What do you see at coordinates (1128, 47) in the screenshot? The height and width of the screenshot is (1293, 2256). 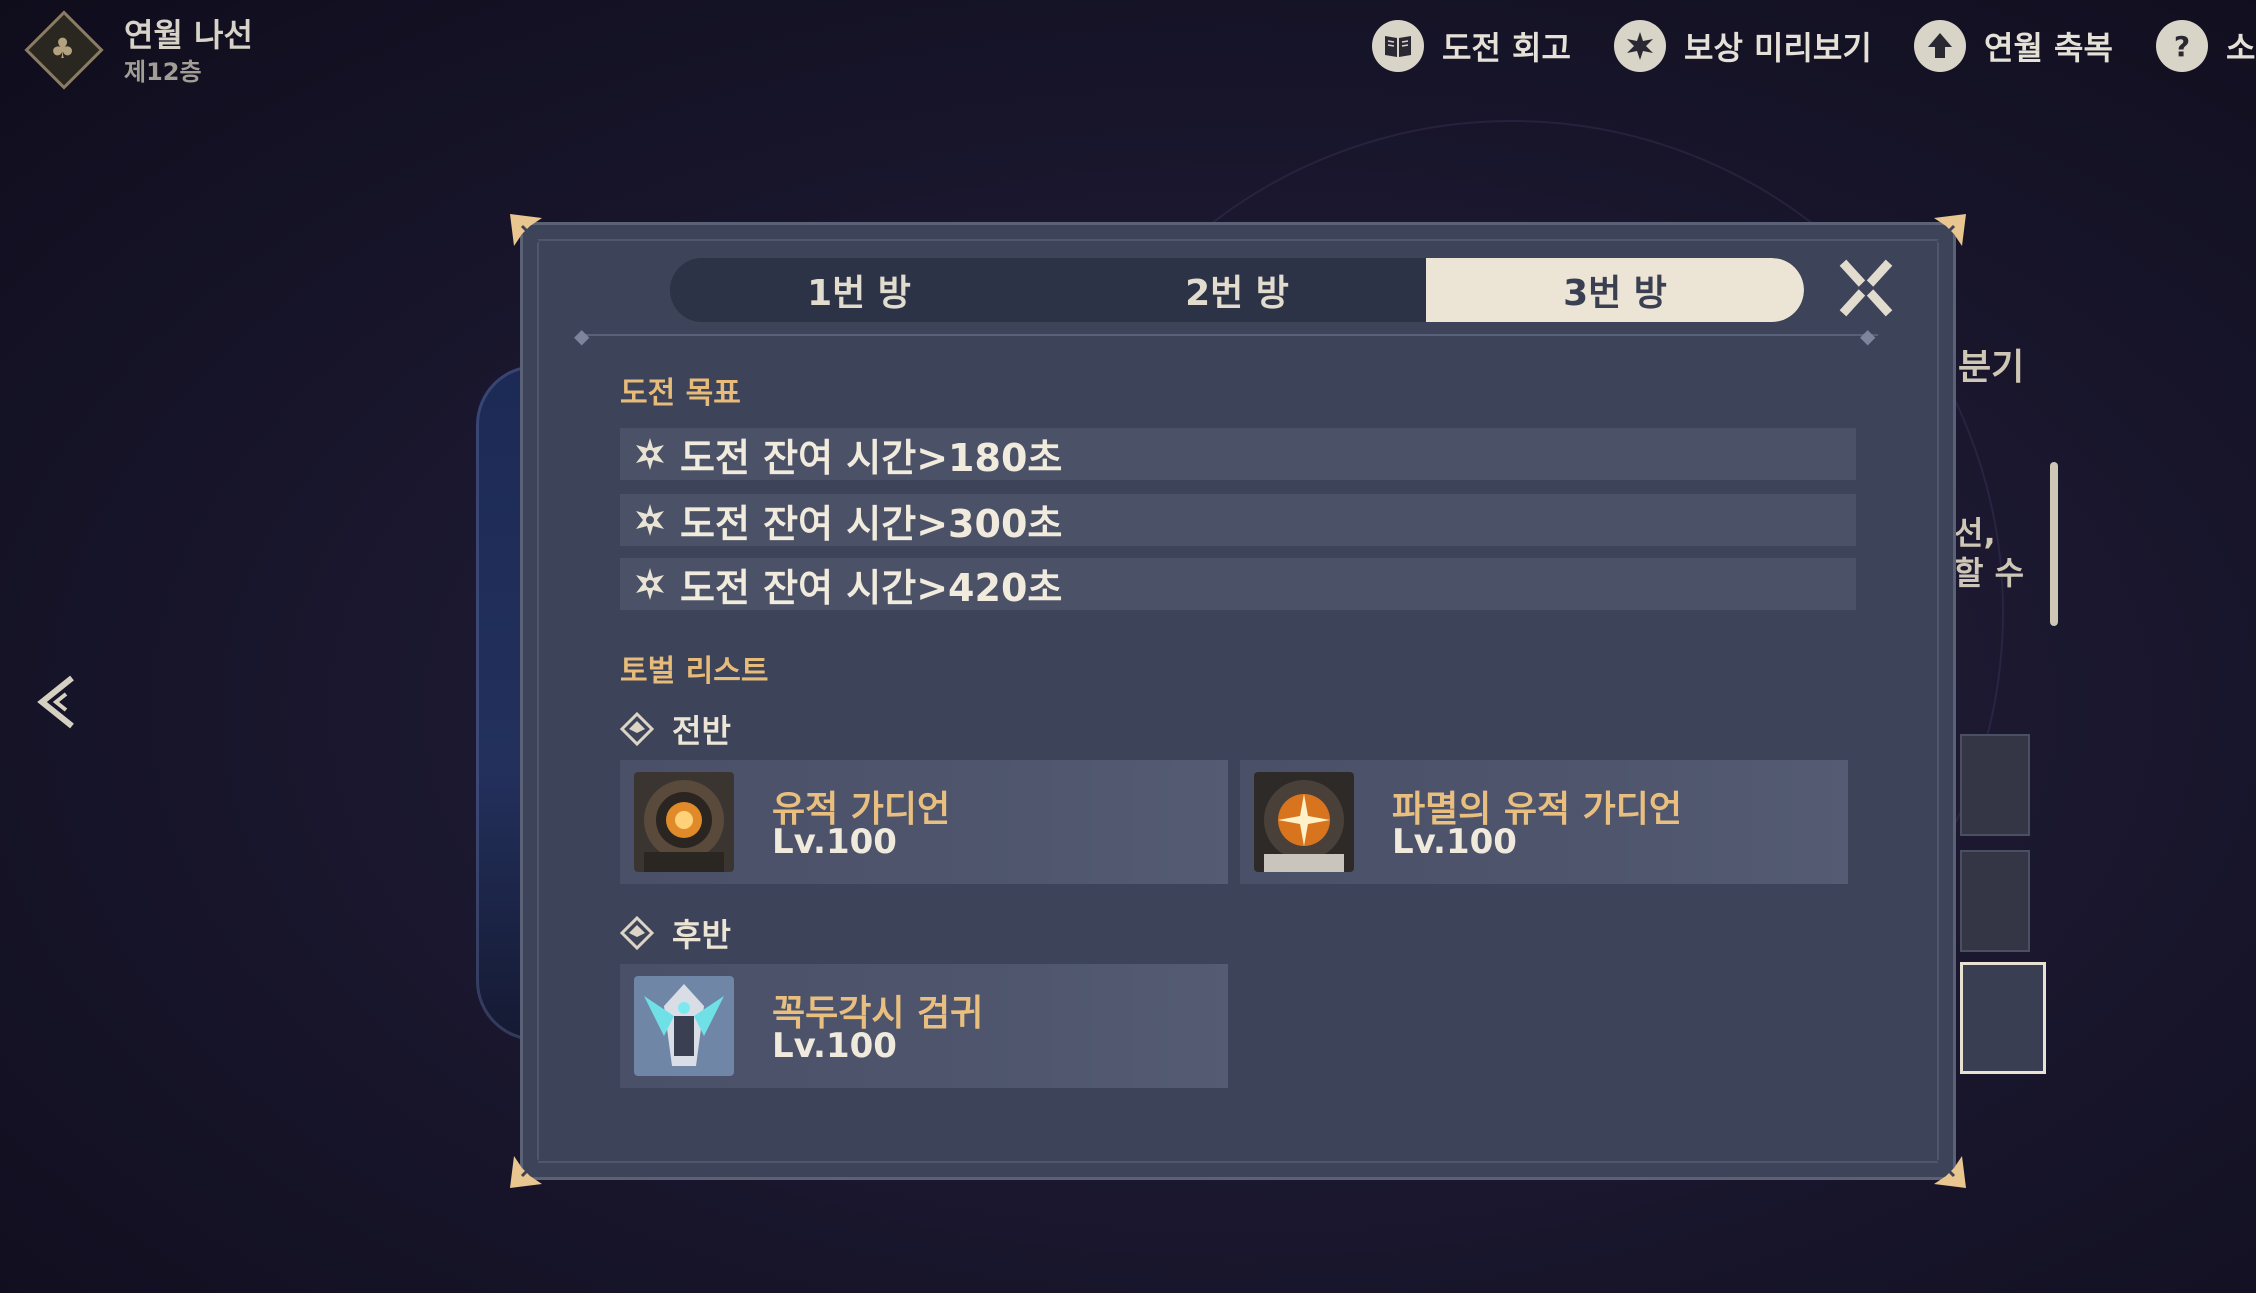 I see `top-bar: ♣ 연월 나선 제12층 도전 회고 보상 미리보기 연월 축복 ? 소` at bounding box center [1128, 47].